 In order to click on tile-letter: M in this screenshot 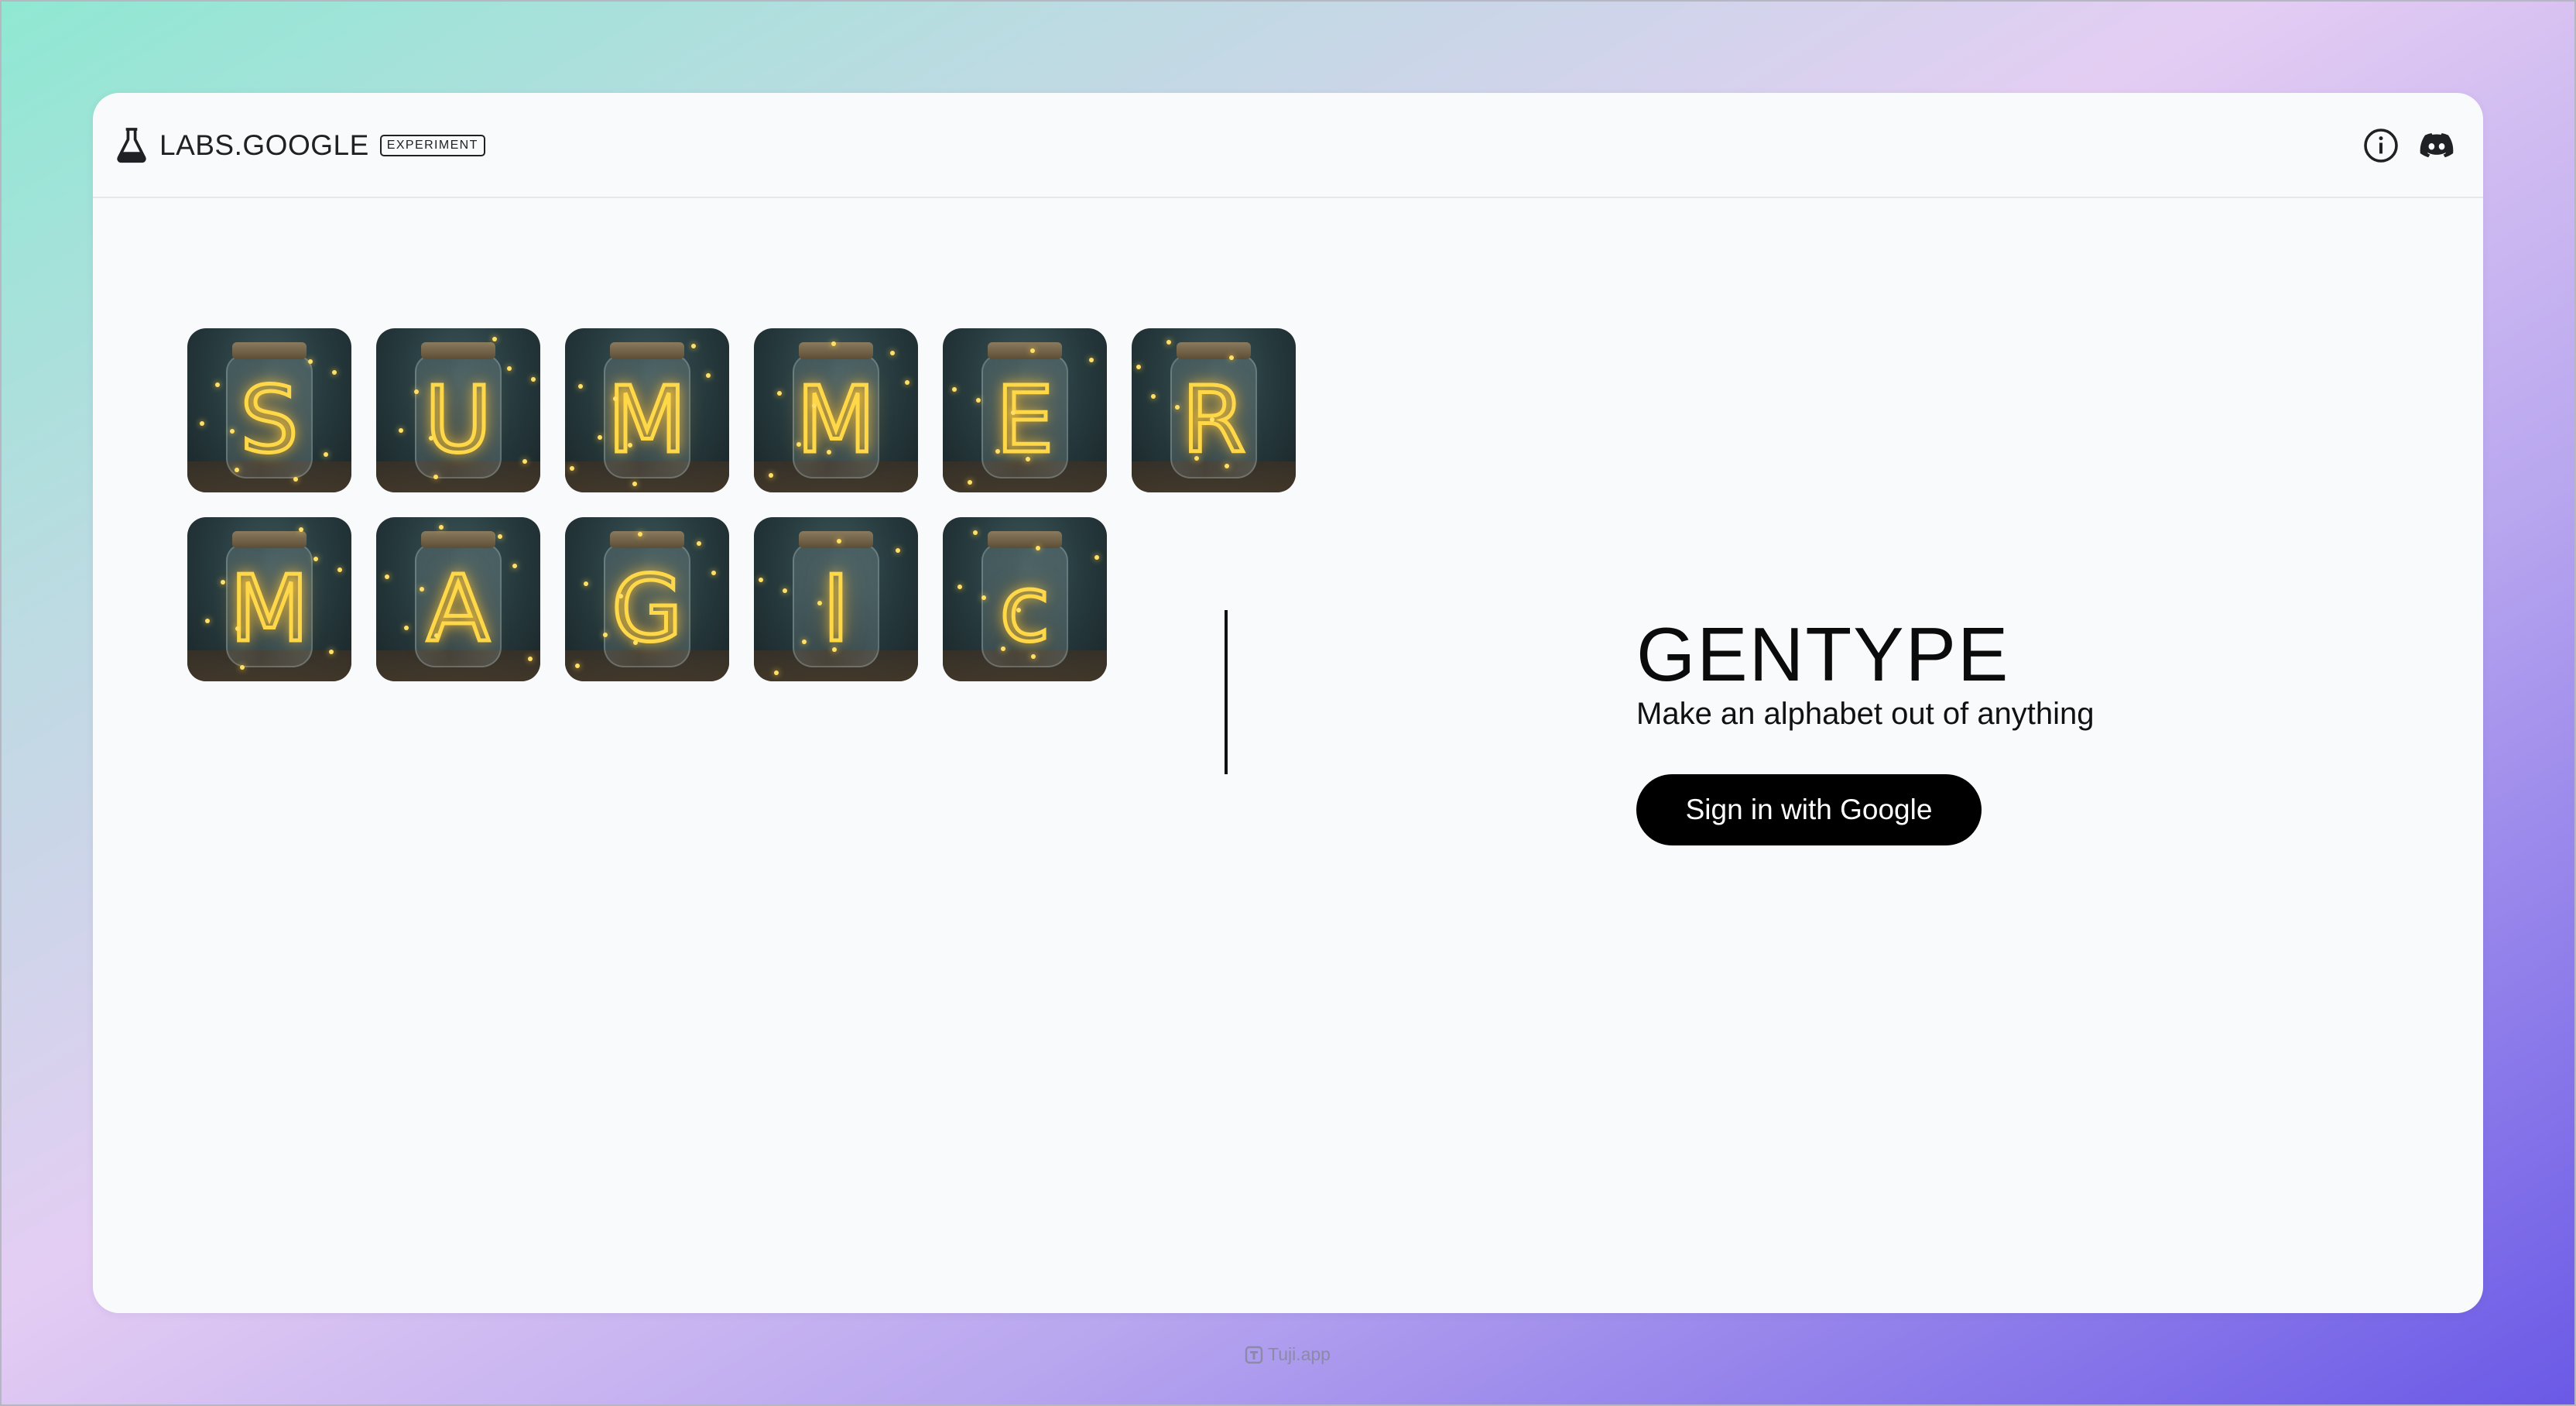, I will do `click(269, 609)`.